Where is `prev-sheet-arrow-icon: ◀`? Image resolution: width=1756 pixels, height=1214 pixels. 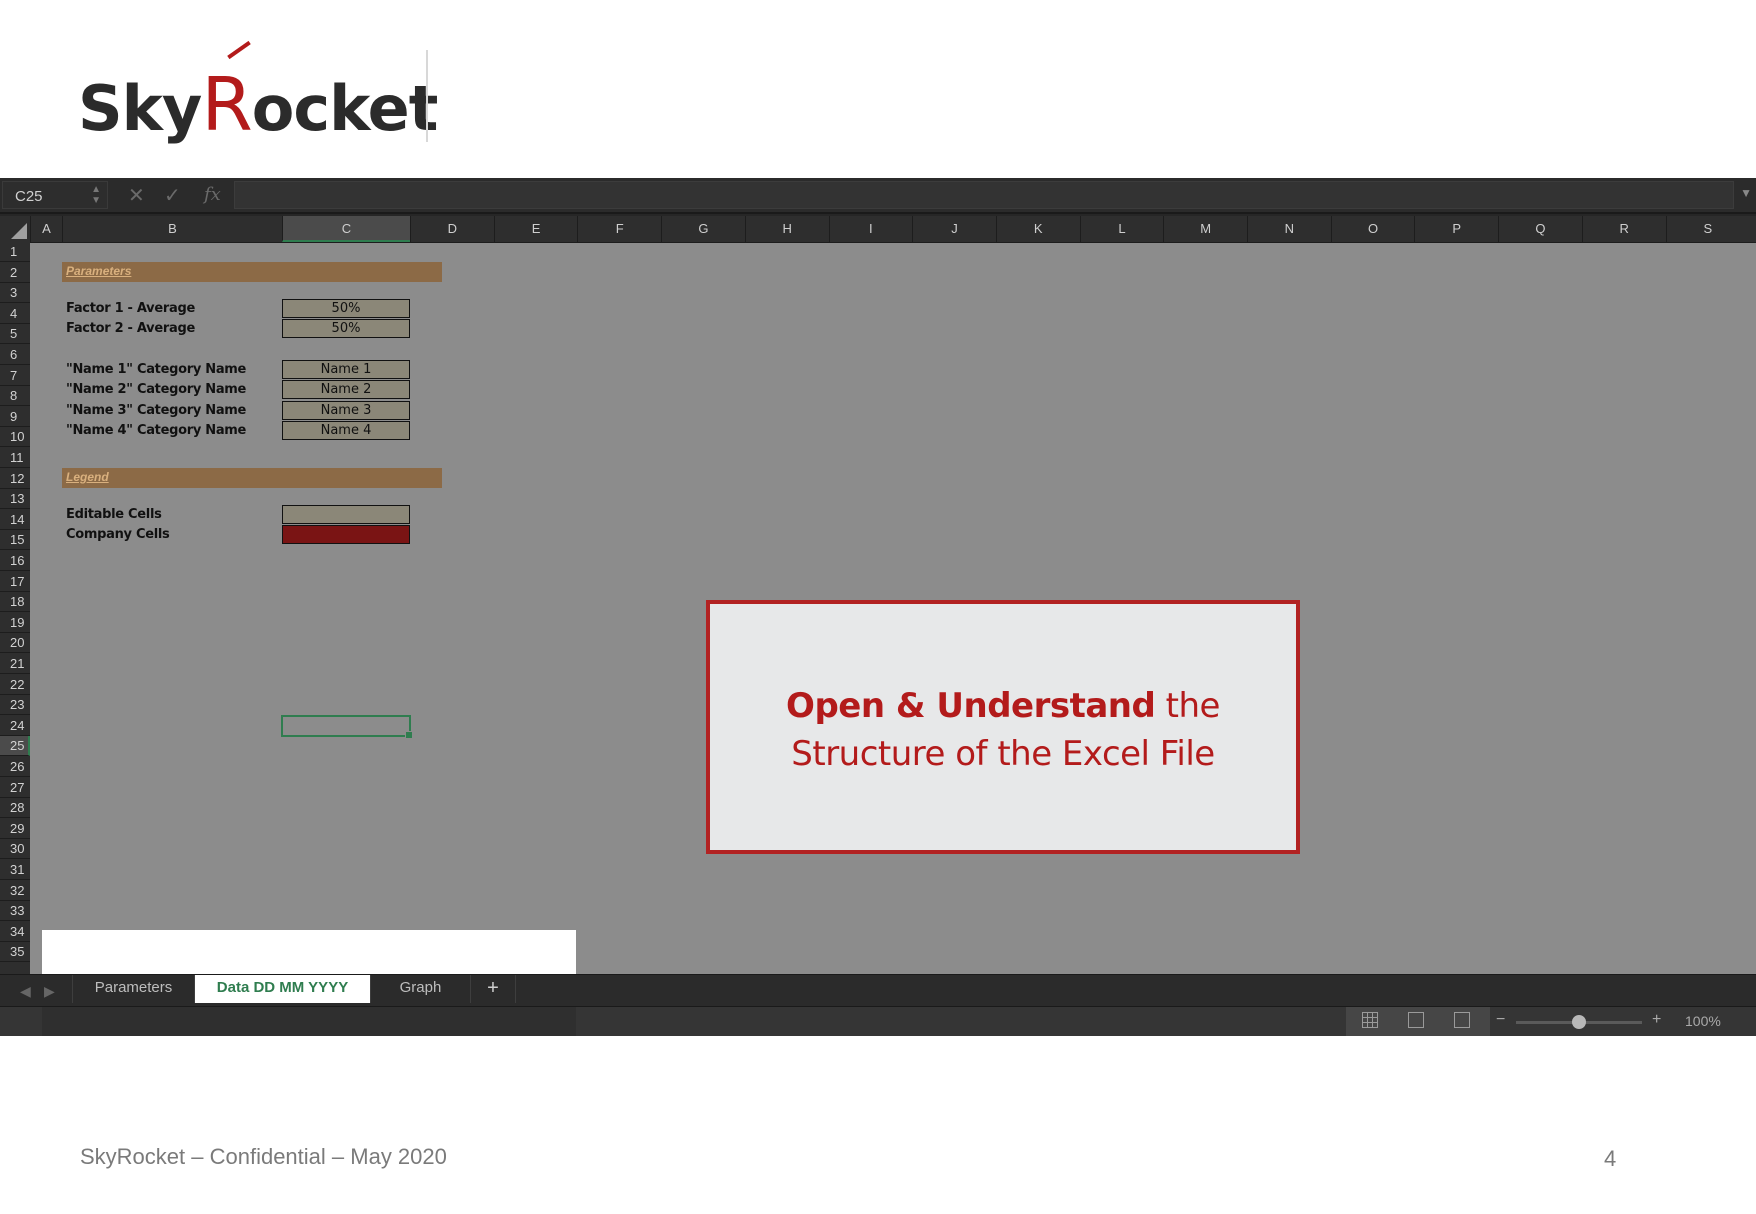 prev-sheet-arrow-icon: ◀ is located at coordinates (25, 991).